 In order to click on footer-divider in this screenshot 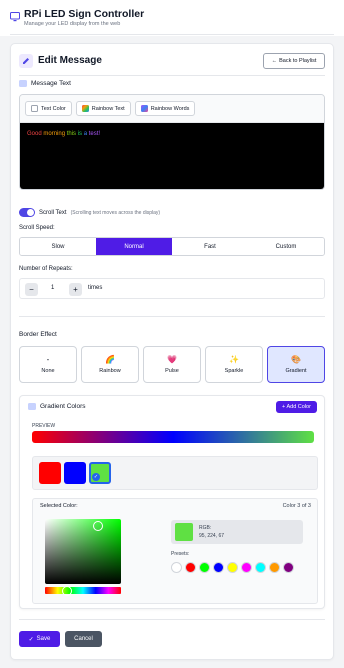, I will do `click(172, 619)`.